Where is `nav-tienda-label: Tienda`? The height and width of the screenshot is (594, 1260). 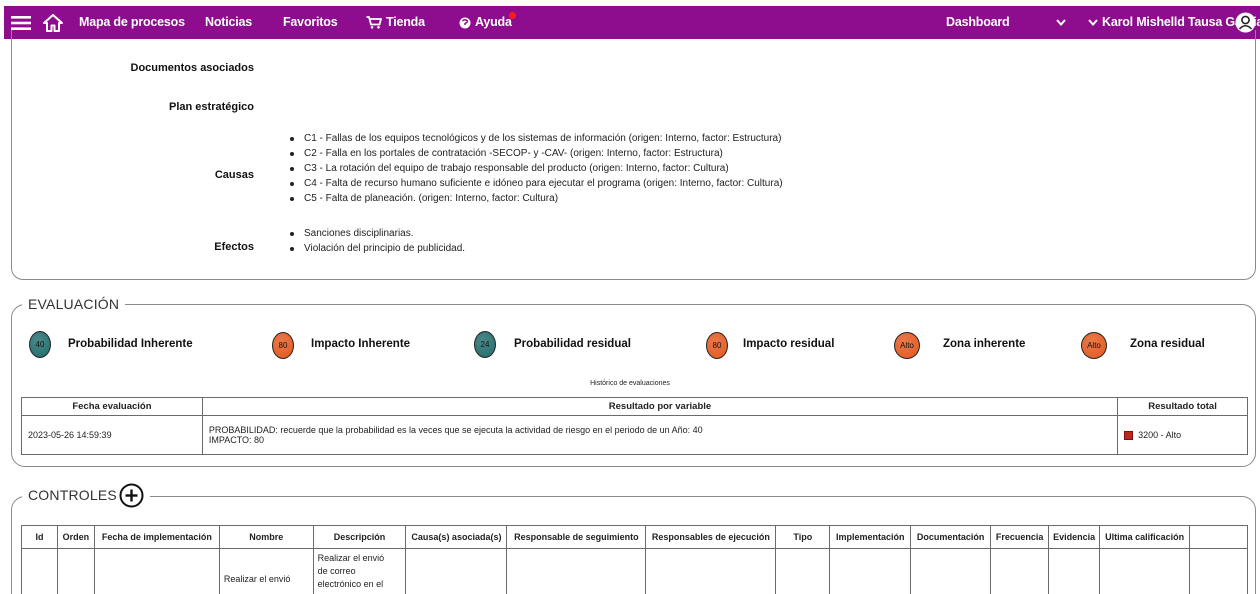
nav-tienda-label: Tienda is located at coordinates (405, 22).